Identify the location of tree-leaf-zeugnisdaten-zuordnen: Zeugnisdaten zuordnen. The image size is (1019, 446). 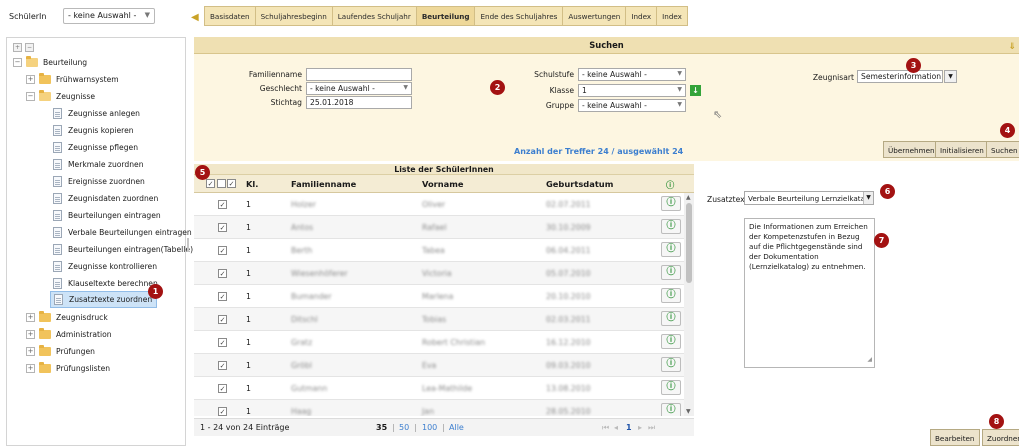
(105, 198).